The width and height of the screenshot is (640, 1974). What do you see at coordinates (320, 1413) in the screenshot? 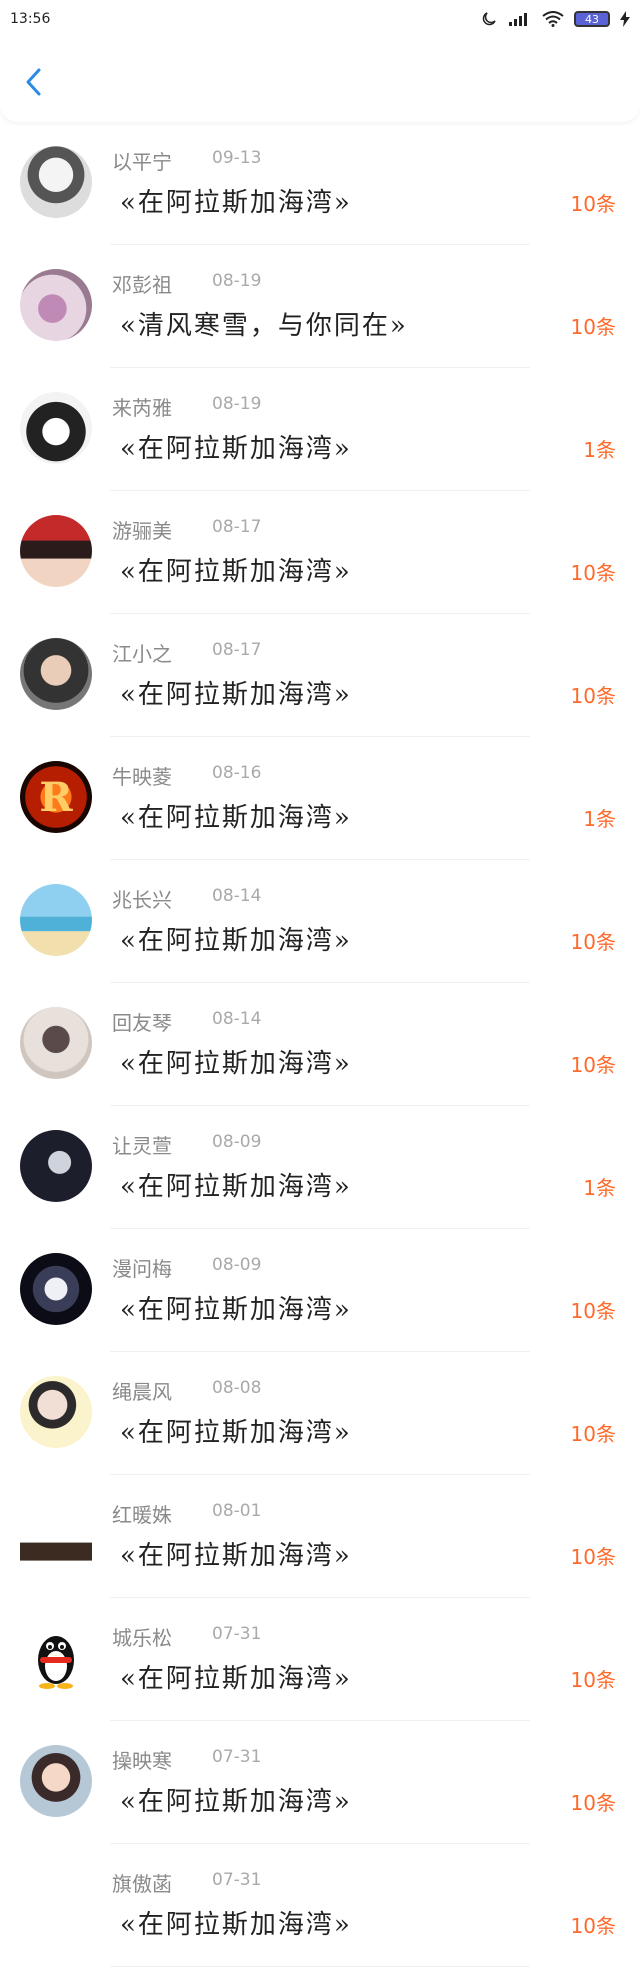
I see `list-item: 绳晨风 08-08 «在阿拉斯加海湾» 10条` at bounding box center [320, 1413].